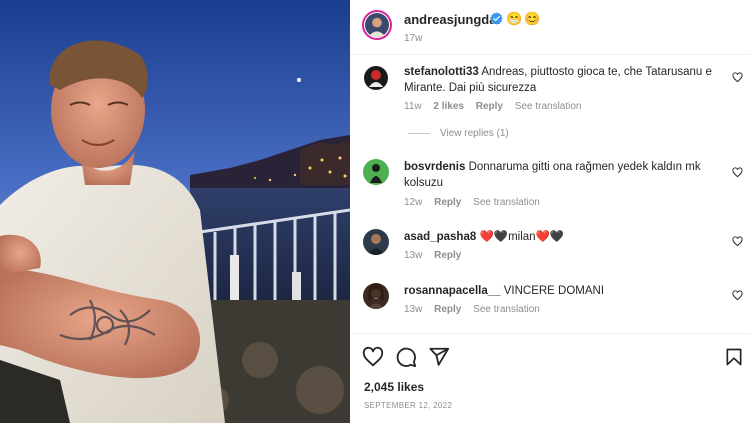 The width and height of the screenshot is (750, 423). What do you see at coordinates (434, 167) in the screenshot?
I see `commenter-username: bosvrdenis` at bounding box center [434, 167].